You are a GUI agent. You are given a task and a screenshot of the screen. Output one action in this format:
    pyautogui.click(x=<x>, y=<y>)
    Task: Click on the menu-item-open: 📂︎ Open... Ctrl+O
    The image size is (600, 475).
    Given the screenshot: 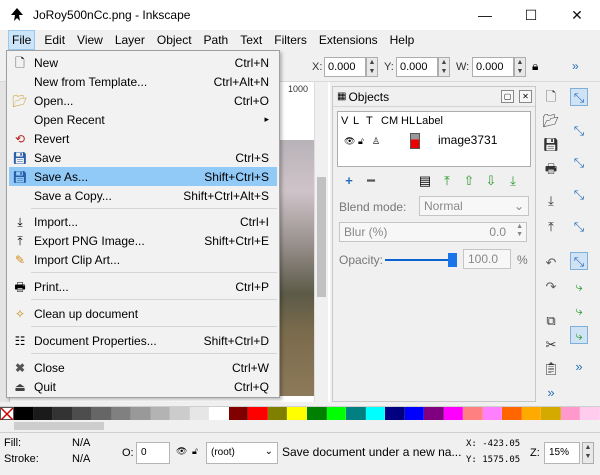 What is the action you would take?
    pyautogui.click(x=143, y=100)
    